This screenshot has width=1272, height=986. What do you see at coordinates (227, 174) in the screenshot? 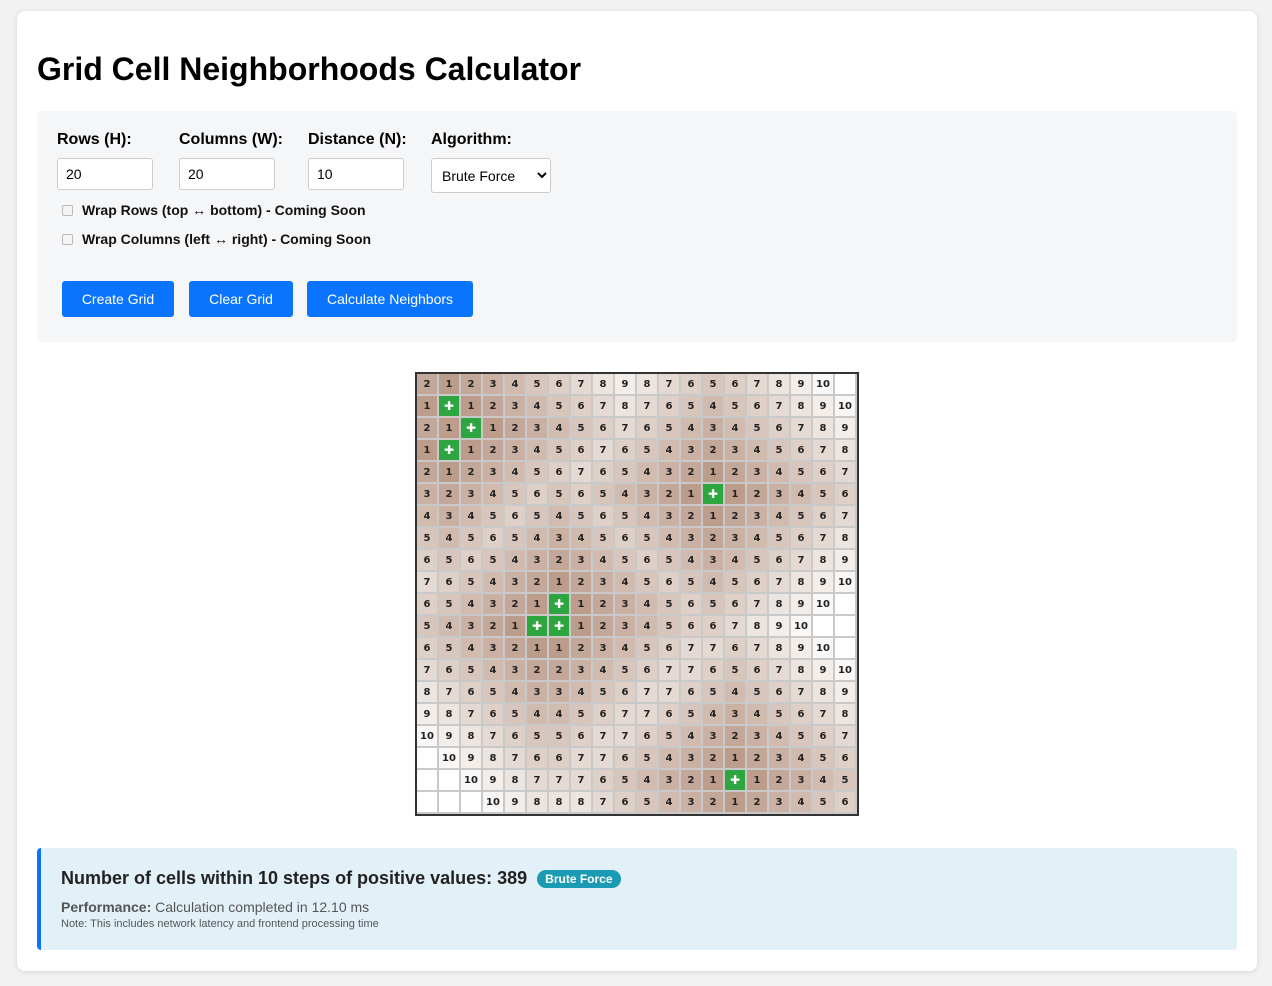
I see `columns-input` at bounding box center [227, 174].